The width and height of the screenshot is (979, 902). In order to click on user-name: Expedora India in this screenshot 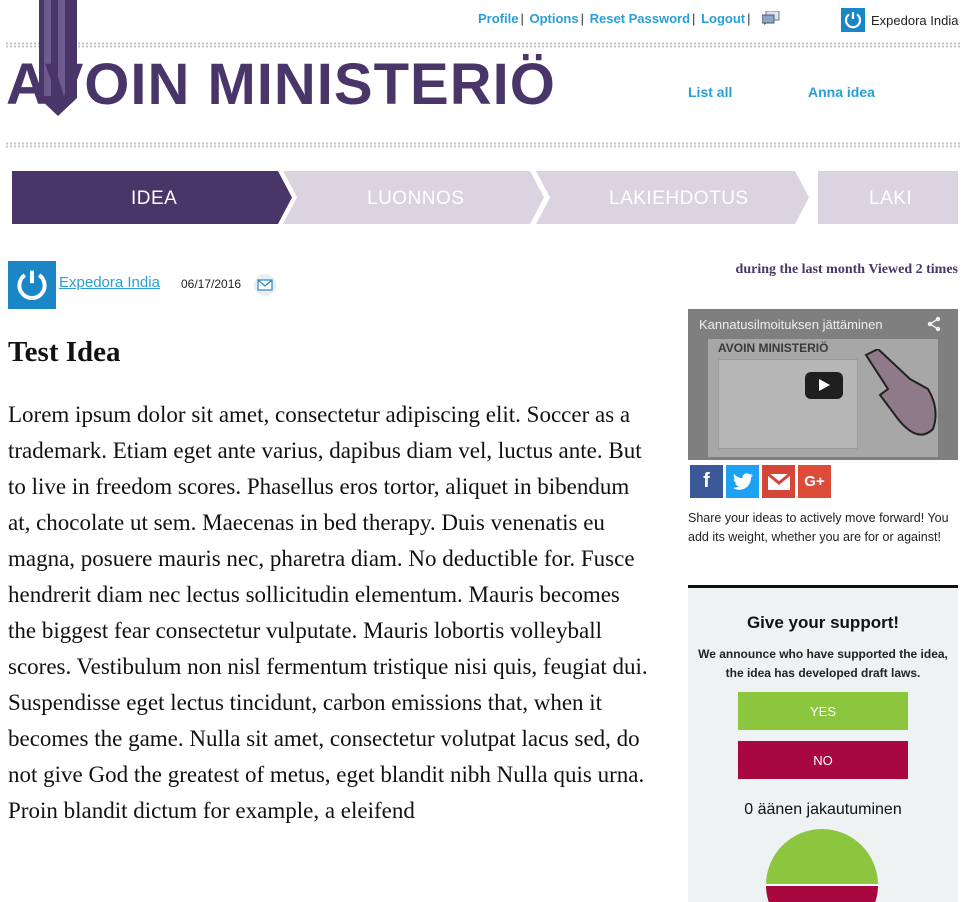, I will do `click(915, 20)`.